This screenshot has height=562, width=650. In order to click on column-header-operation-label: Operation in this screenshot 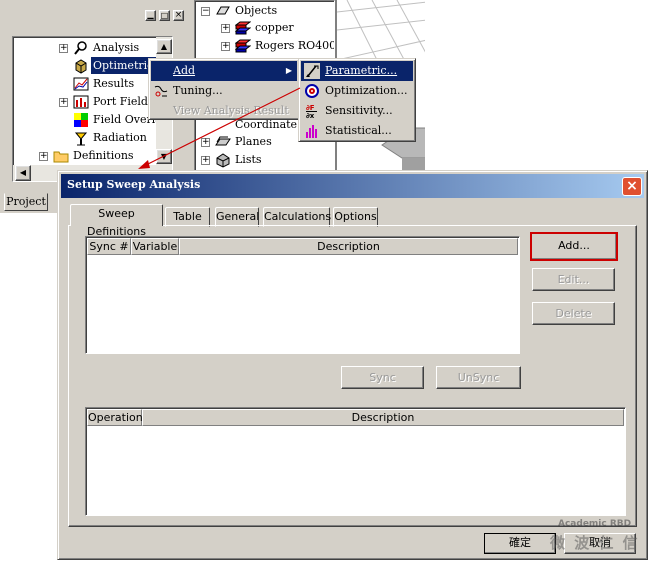, I will do `click(115, 417)`.